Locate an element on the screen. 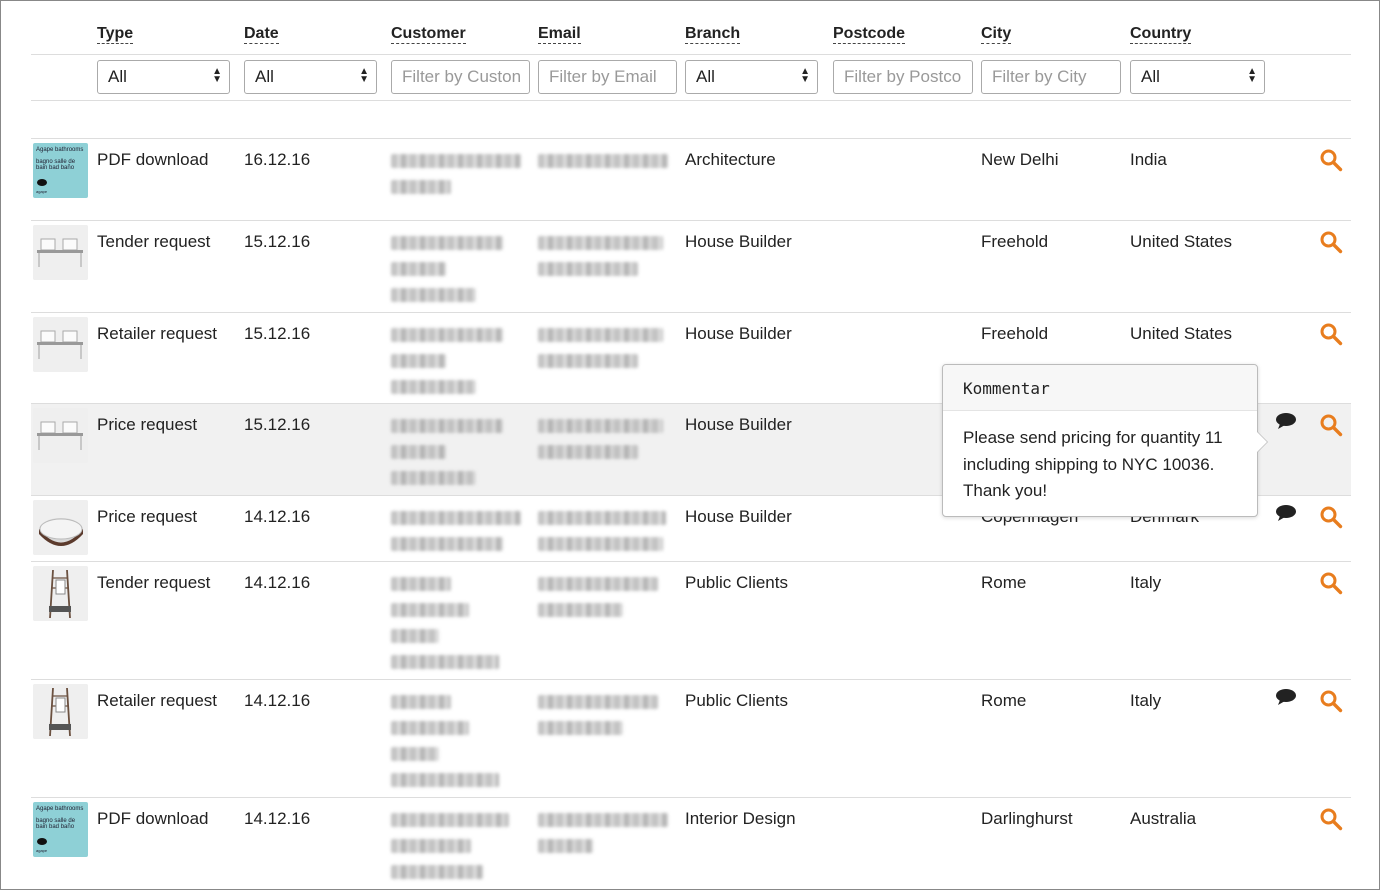 The height and width of the screenshot is (891, 1380). date-filter-select: All ▲ ▼ is located at coordinates (310, 77).